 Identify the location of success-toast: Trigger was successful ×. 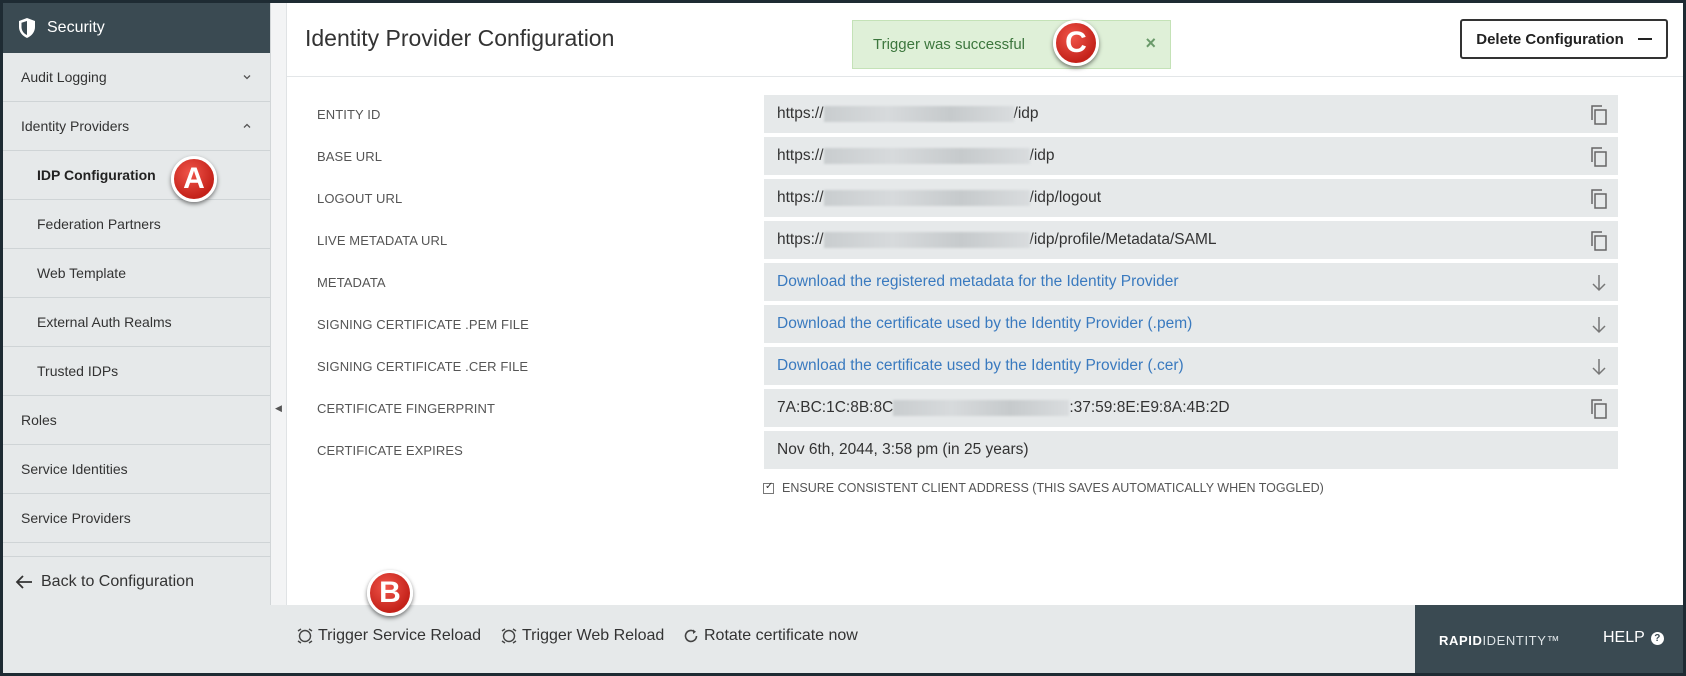
(1011, 44).